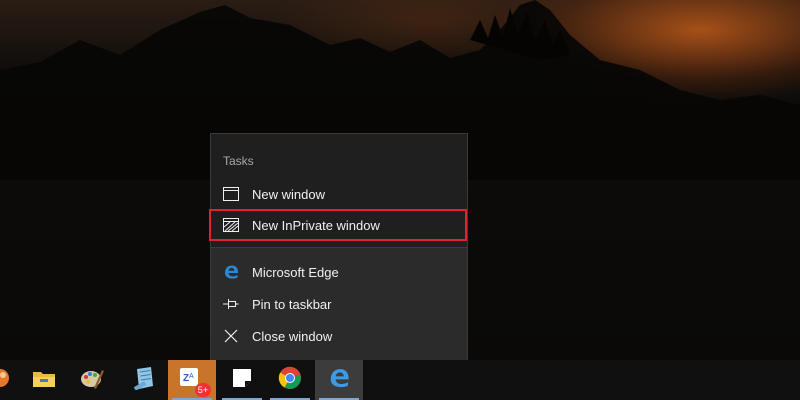  I want to click on taskbar-chrome, so click(290, 380).